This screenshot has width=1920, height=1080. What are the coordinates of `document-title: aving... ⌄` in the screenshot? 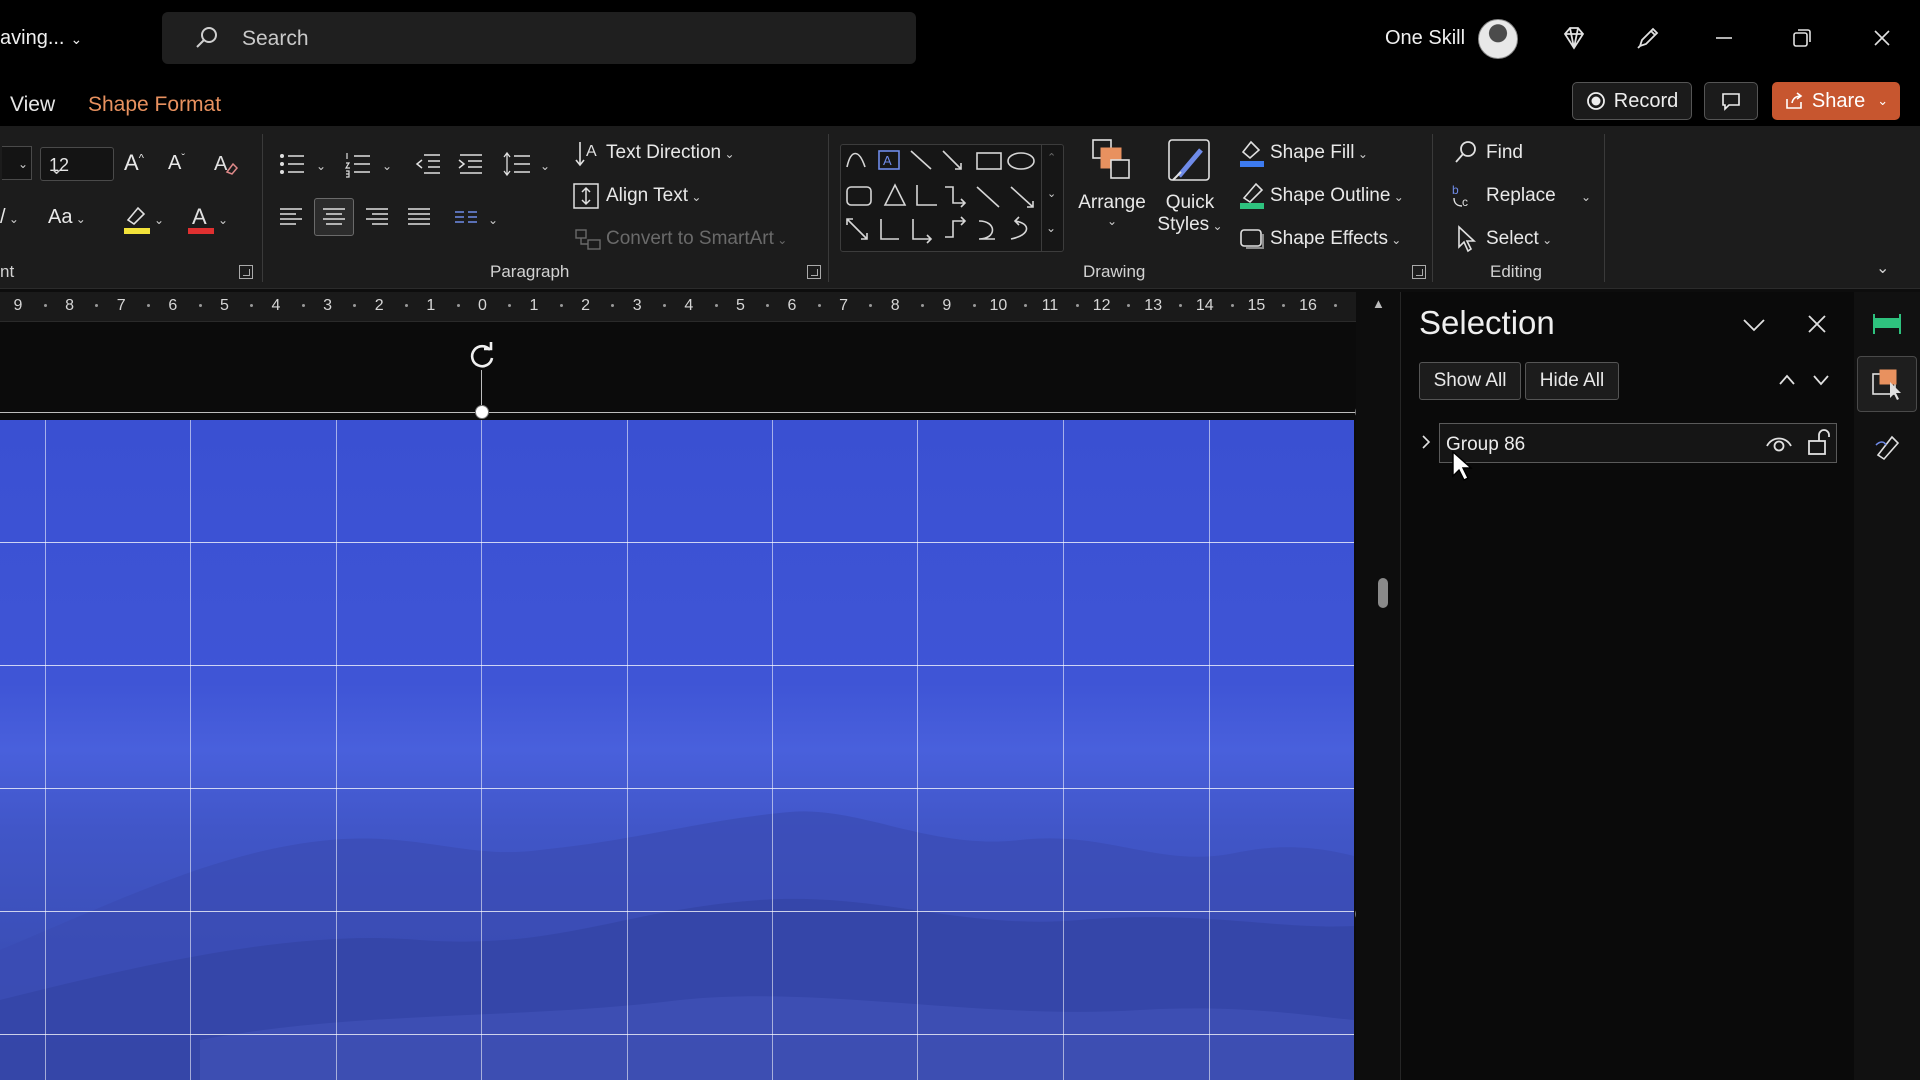 It's located at (41, 38).